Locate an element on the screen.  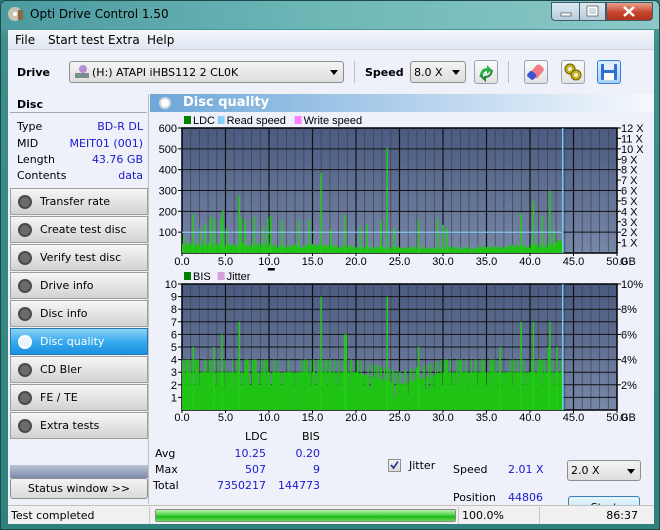
y-tick-label: 400 is located at coordinates (168, 171).